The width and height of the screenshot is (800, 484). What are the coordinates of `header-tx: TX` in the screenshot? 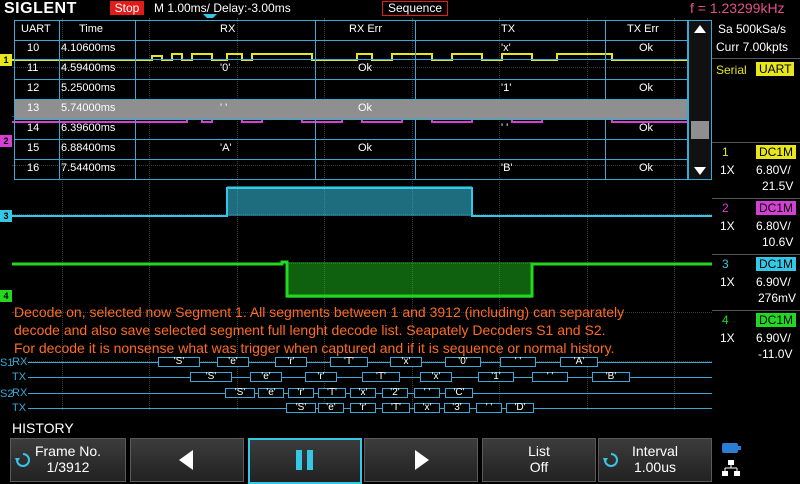 It's located at (508, 29).